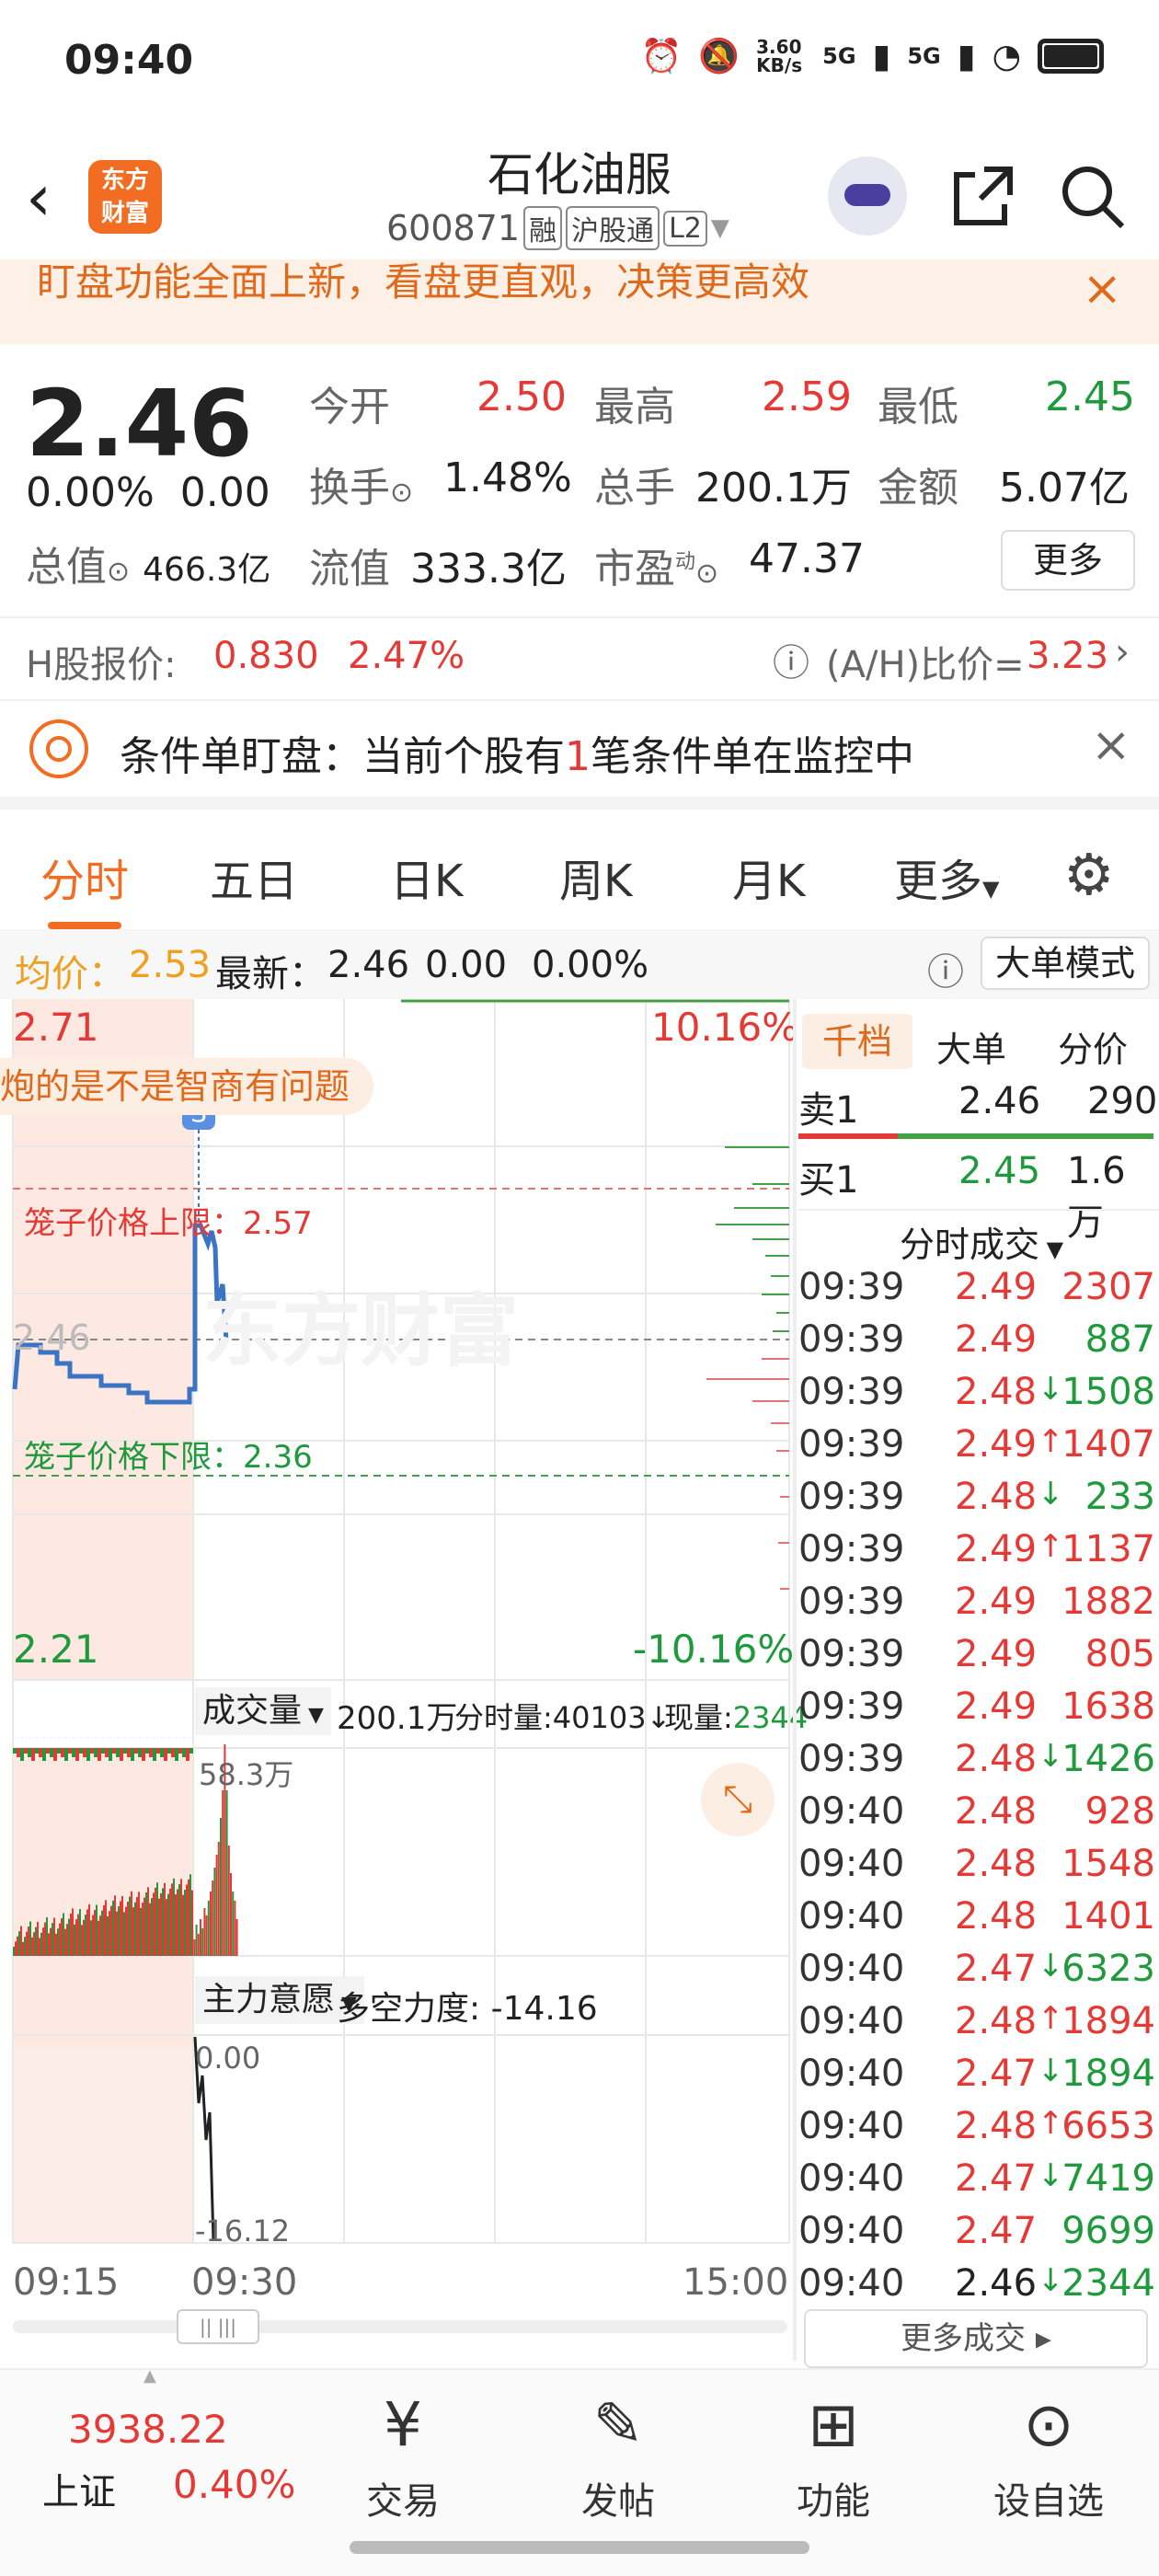  What do you see at coordinates (1064, 488) in the screenshot?
I see `amount-value: 5.07亿` at bounding box center [1064, 488].